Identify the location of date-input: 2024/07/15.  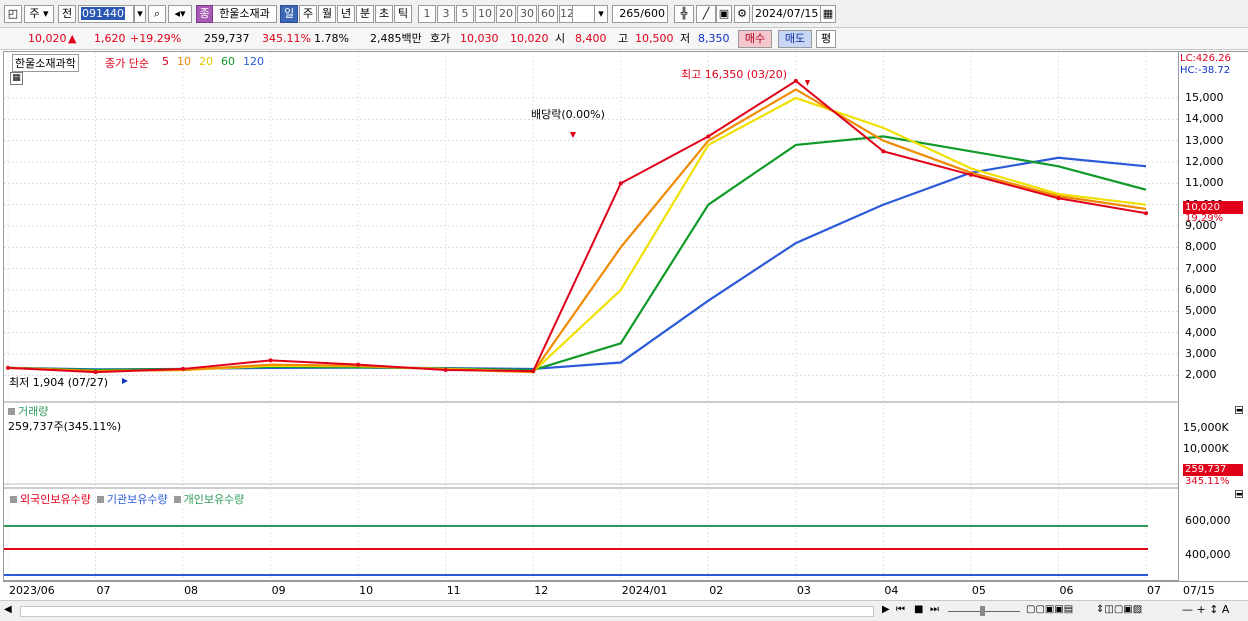
(787, 14).